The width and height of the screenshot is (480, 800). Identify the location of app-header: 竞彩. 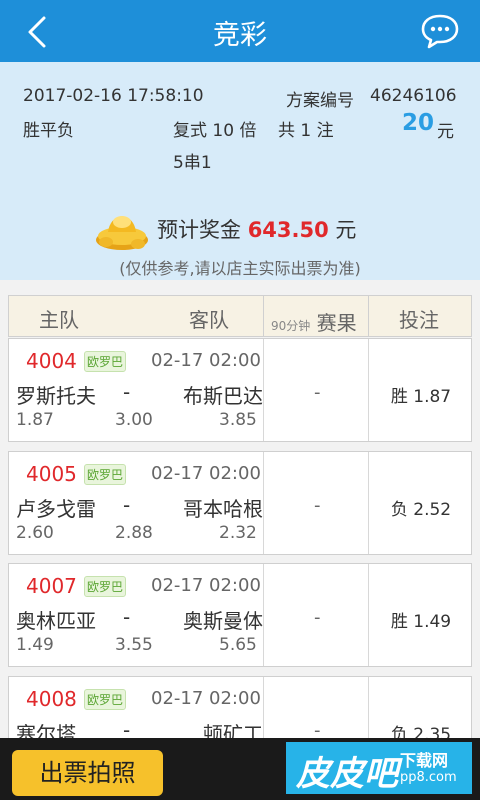
(240, 31).